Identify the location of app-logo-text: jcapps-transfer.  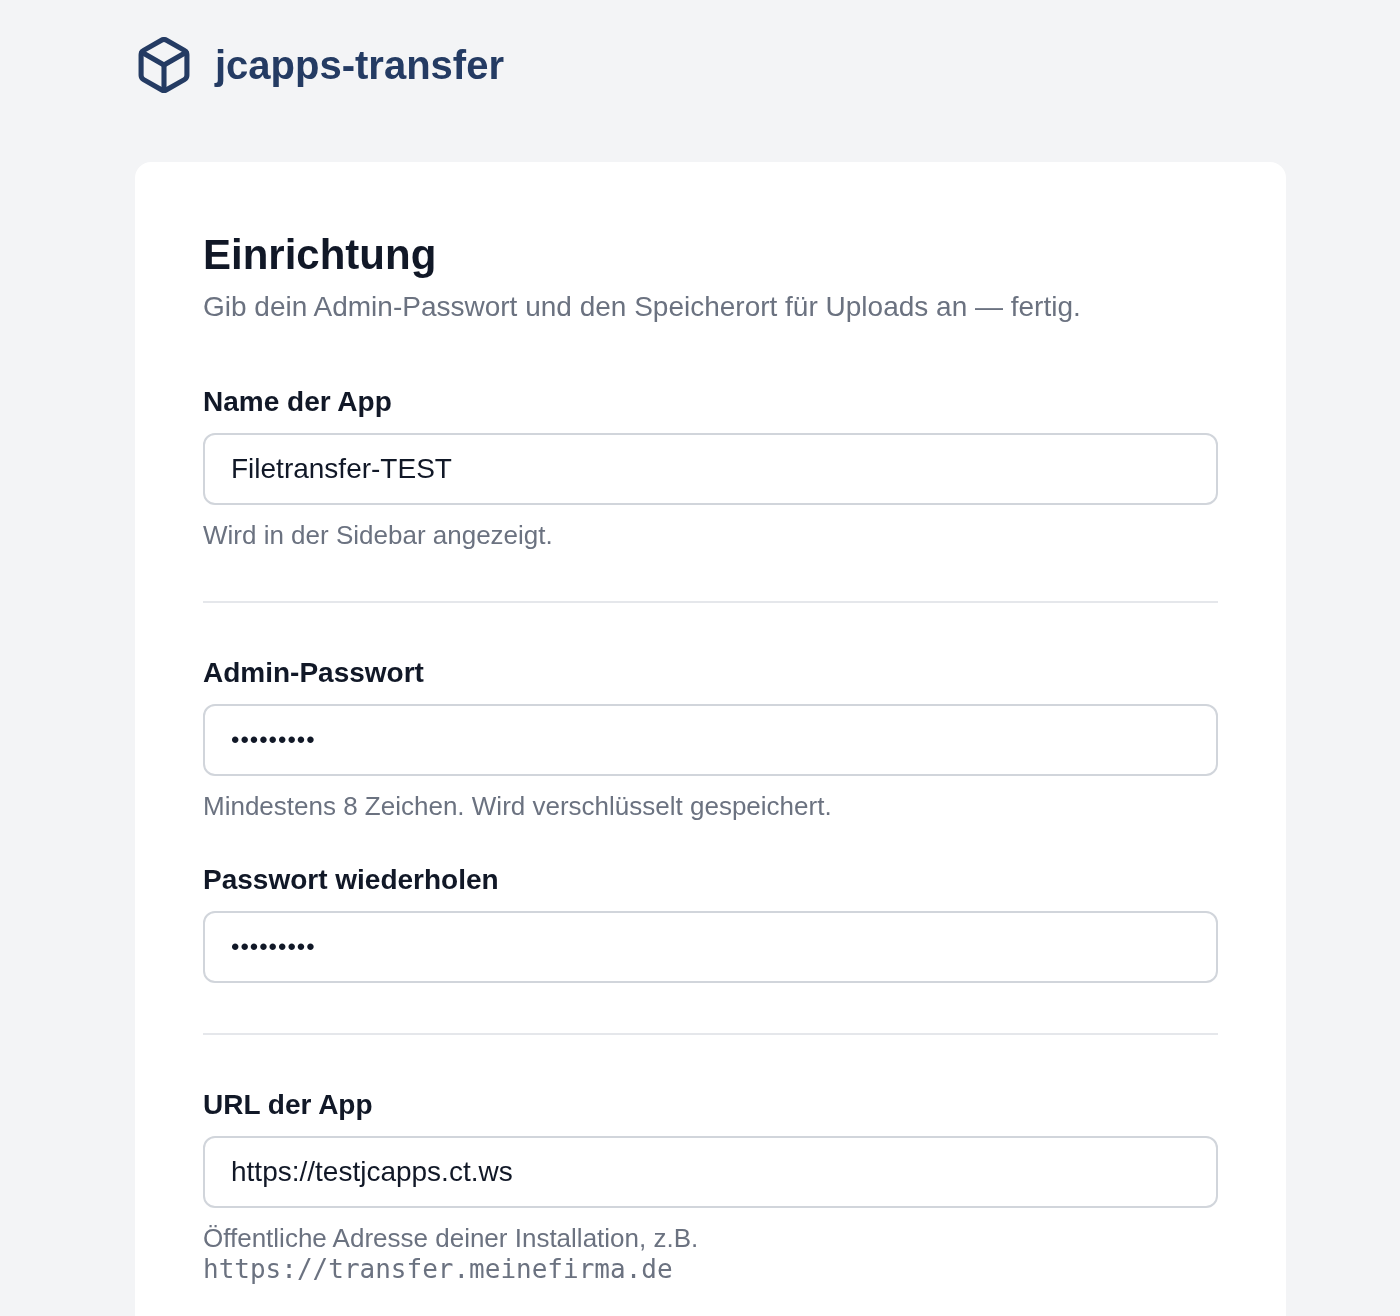
(359, 65).